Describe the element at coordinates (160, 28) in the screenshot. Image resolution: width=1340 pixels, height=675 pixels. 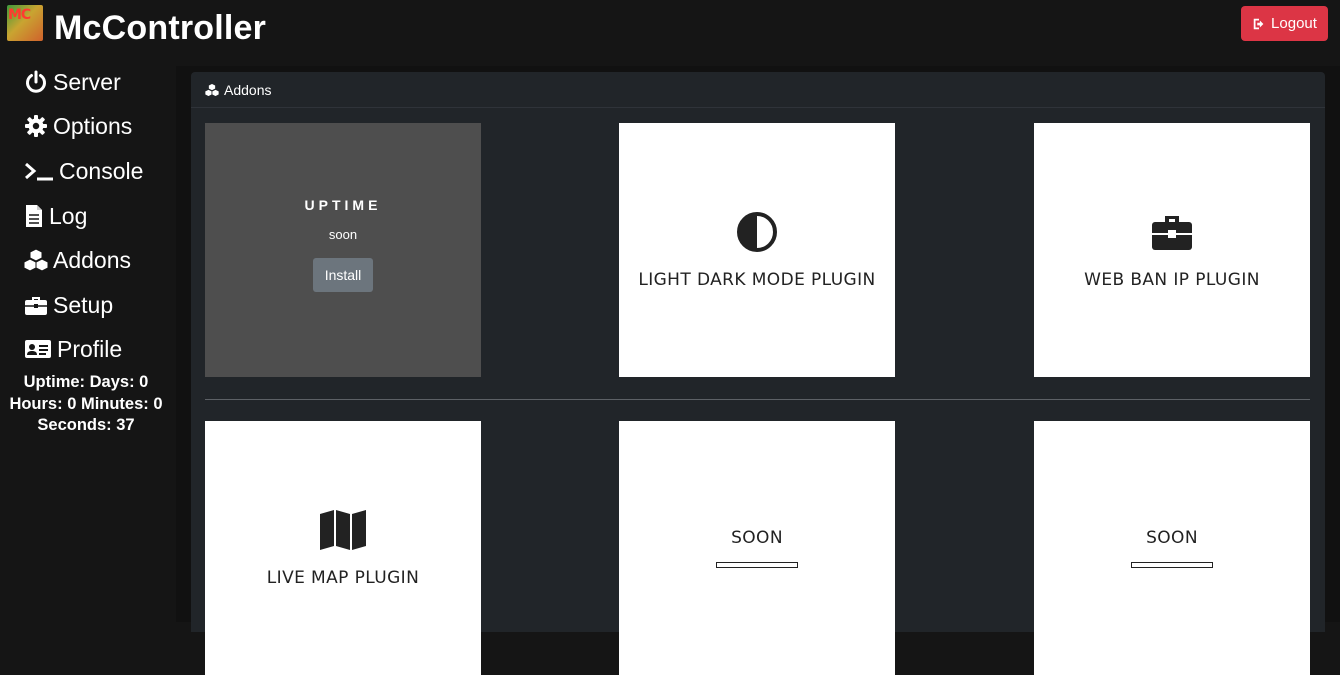
I see `app-title: McController` at that location.